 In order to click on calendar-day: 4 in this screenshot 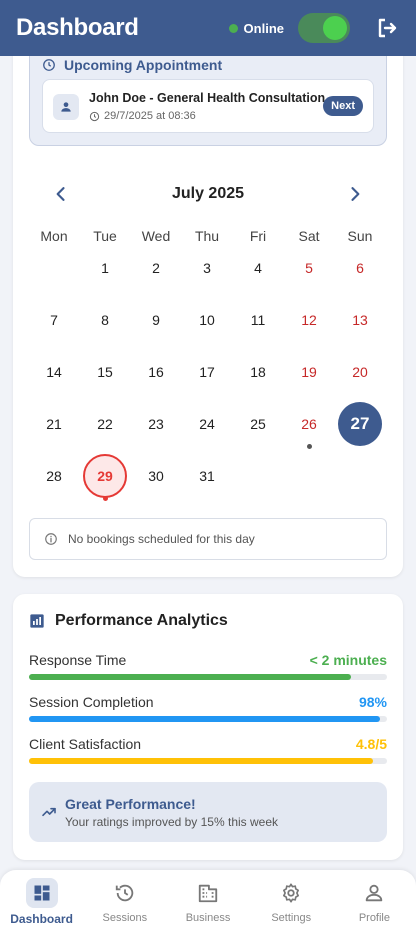, I will do `click(258, 268)`.